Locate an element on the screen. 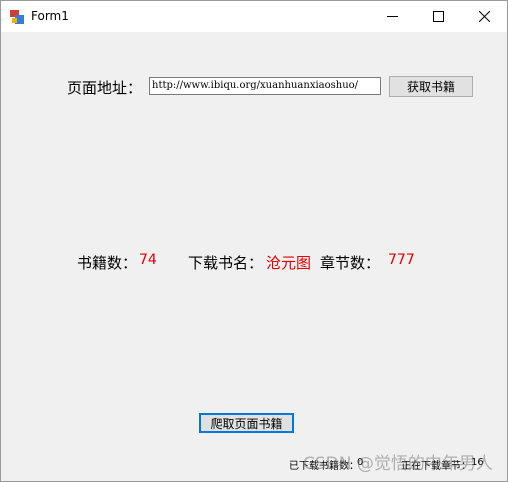 This screenshot has width=508, height=482. crawl-books-button: 爬取页面书籍 is located at coordinates (246, 423).